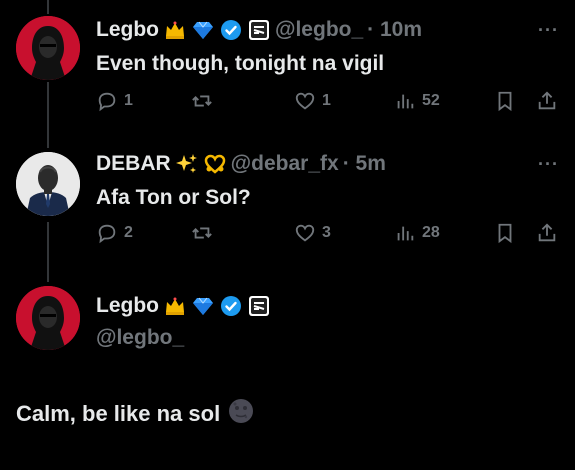 The height and width of the screenshot is (470, 575). I want to click on post-handle-line: @legbo_, so click(140, 338).